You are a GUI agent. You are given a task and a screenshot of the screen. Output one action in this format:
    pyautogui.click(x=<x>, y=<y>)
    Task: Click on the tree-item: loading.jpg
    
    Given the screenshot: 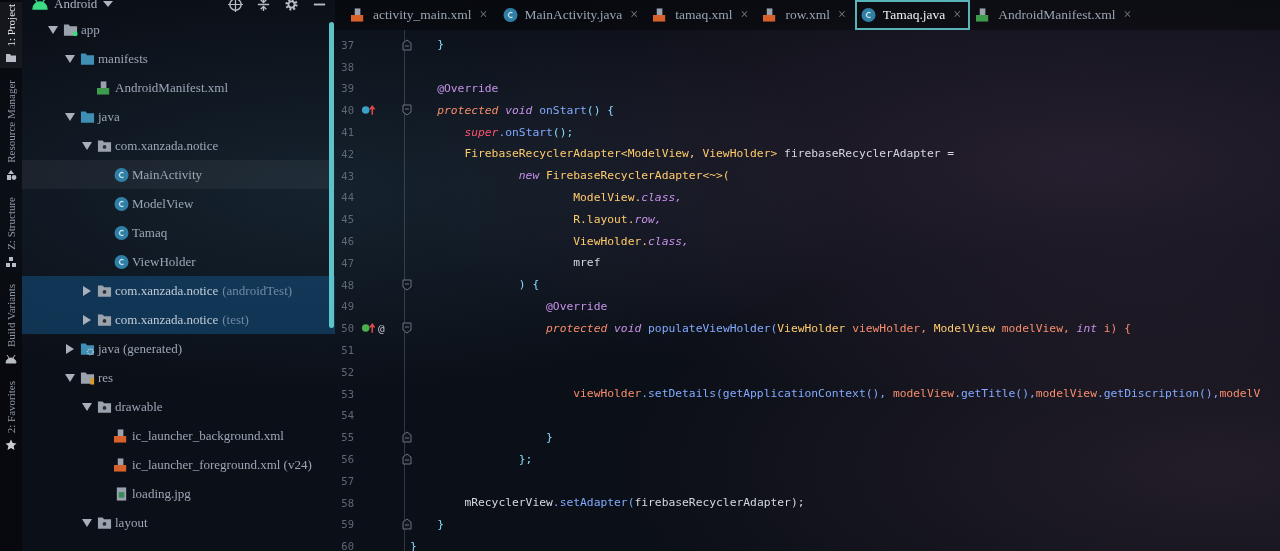 What is the action you would take?
    pyautogui.click(x=178, y=493)
    